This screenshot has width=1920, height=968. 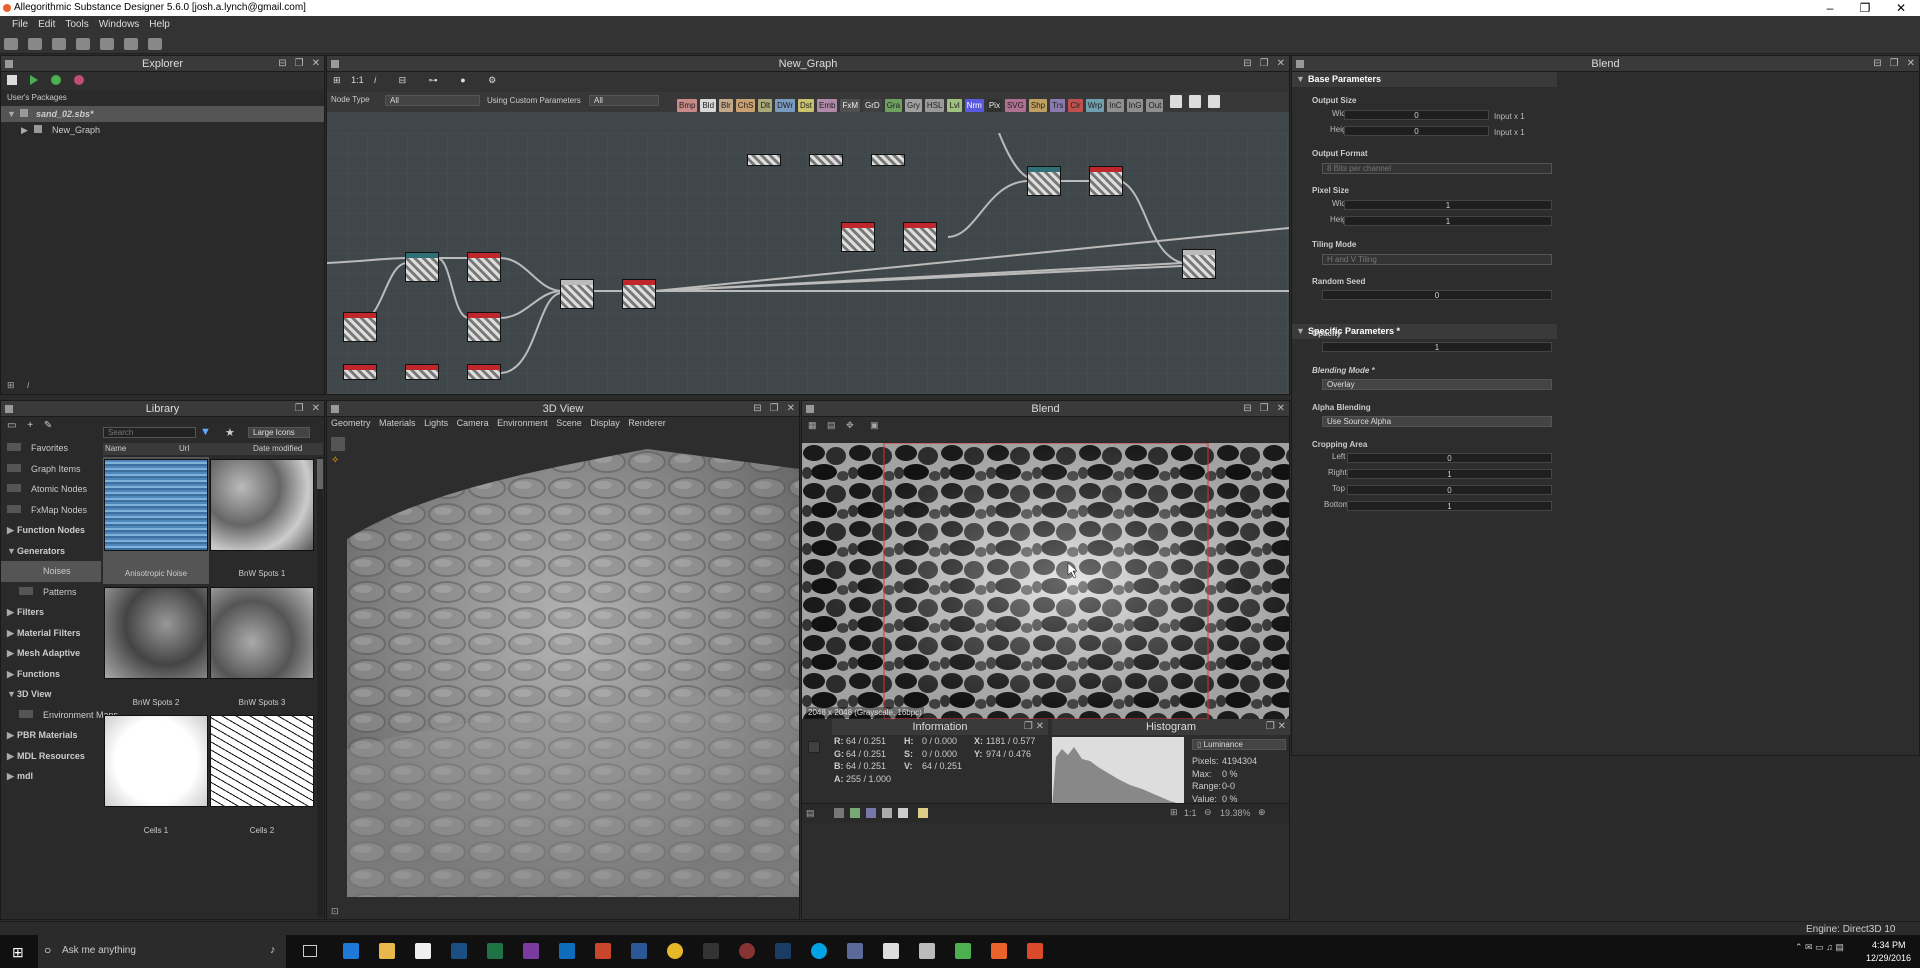 What do you see at coordinates (1437, 168) in the screenshot?
I see `output-format-select: 8 Bits per channel` at bounding box center [1437, 168].